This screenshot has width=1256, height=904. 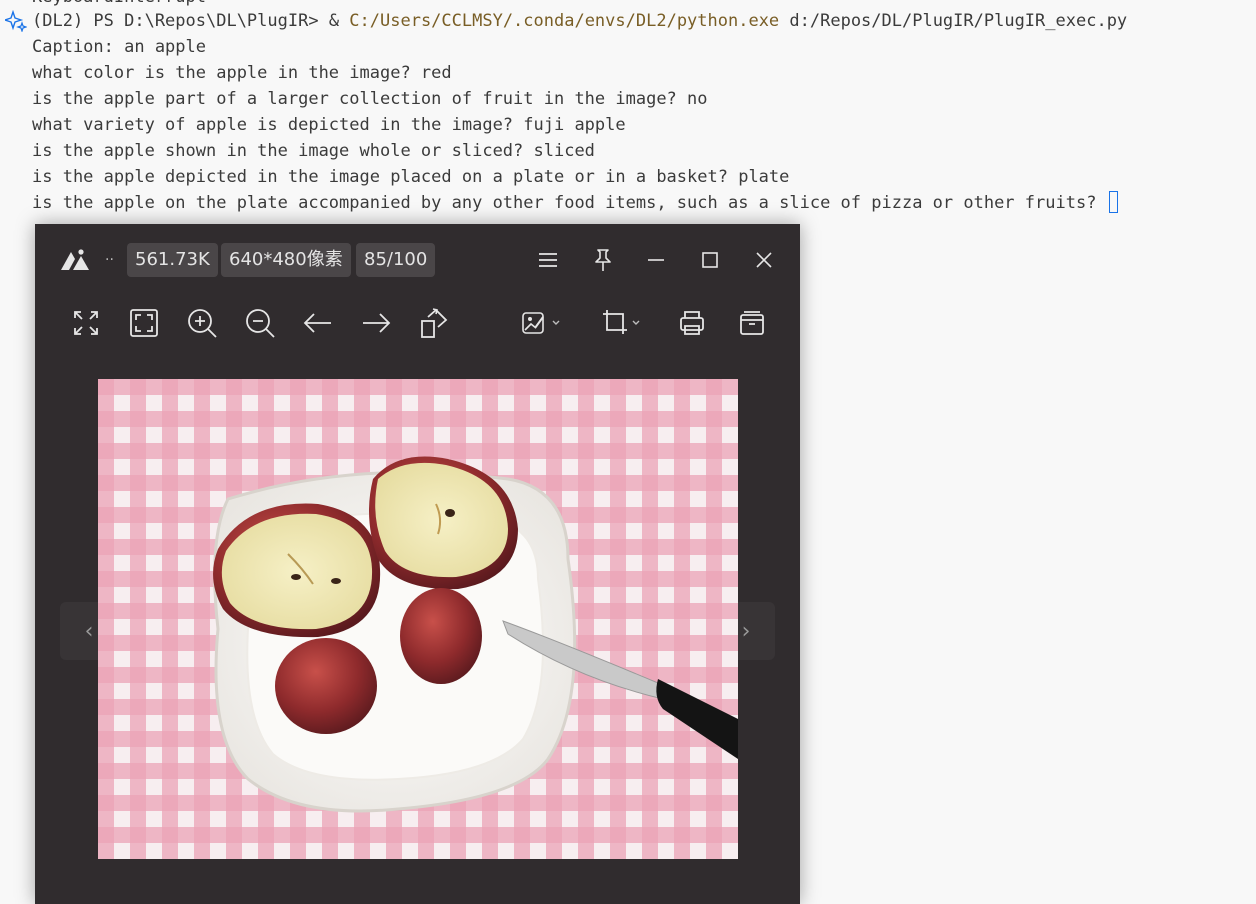 What do you see at coordinates (542, 323) in the screenshot?
I see `edit-image-icon` at bounding box center [542, 323].